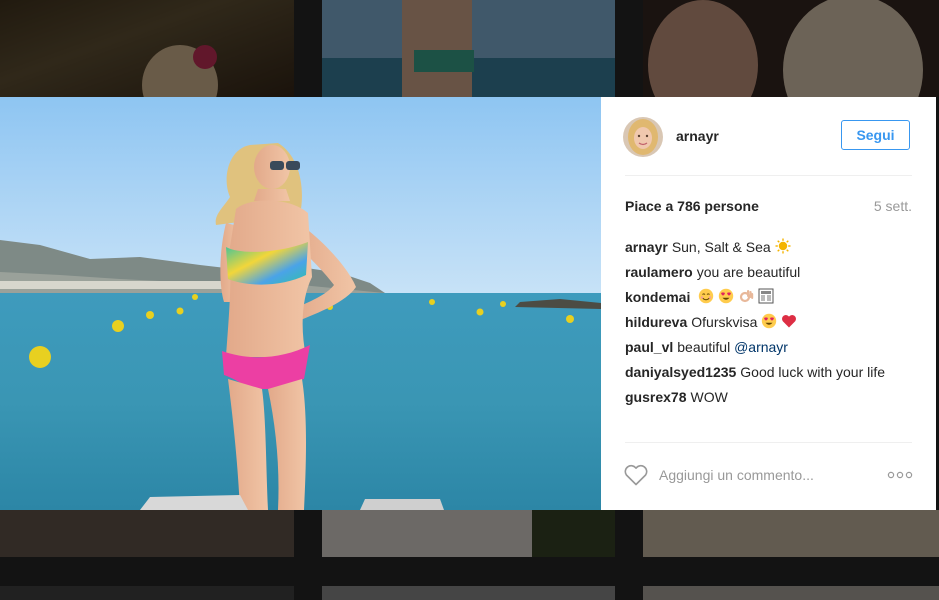 The width and height of the screenshot is (939, 600). Describe the element at coordinates (680, 372) in the screenshot. I see `comment-username: daniyalsyed1235` at that location.